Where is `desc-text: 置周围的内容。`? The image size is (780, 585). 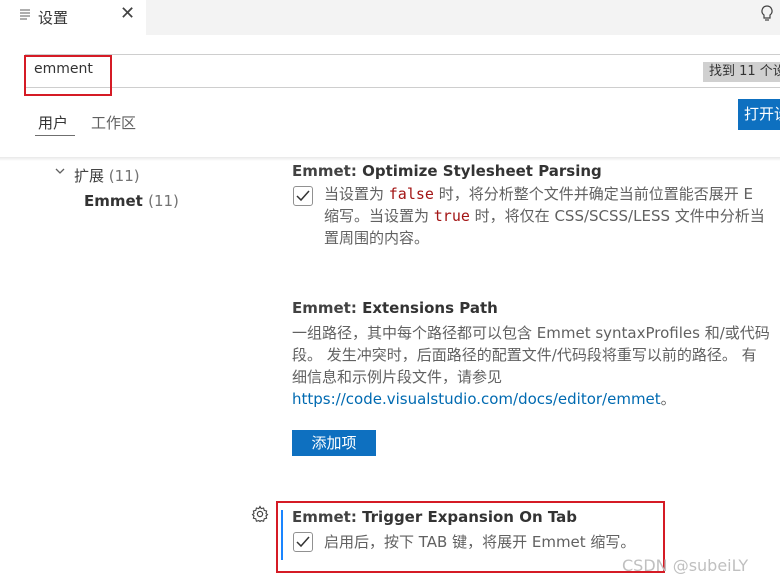
desc-text: 置周围的内容。 is located at coordinates (377, 238).